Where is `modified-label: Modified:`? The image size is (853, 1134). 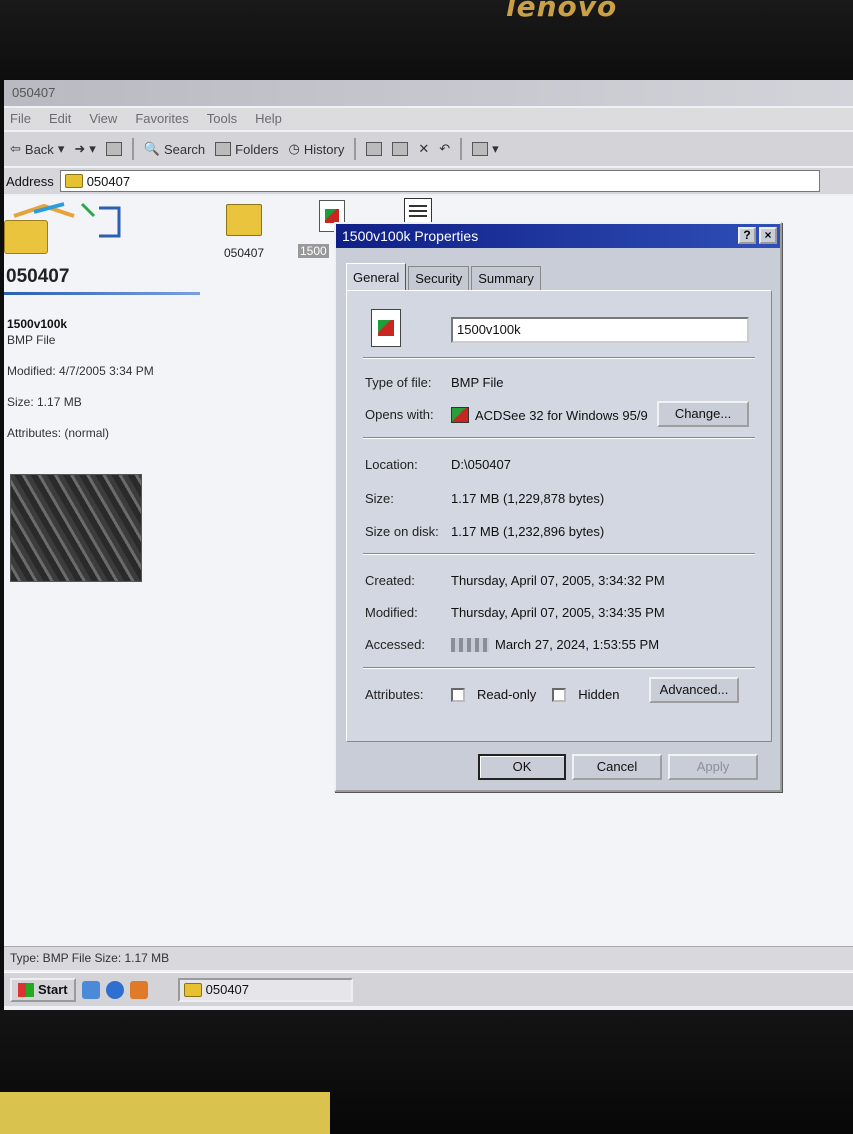 modified-label: Modified: is located at coordinates (391, 612).